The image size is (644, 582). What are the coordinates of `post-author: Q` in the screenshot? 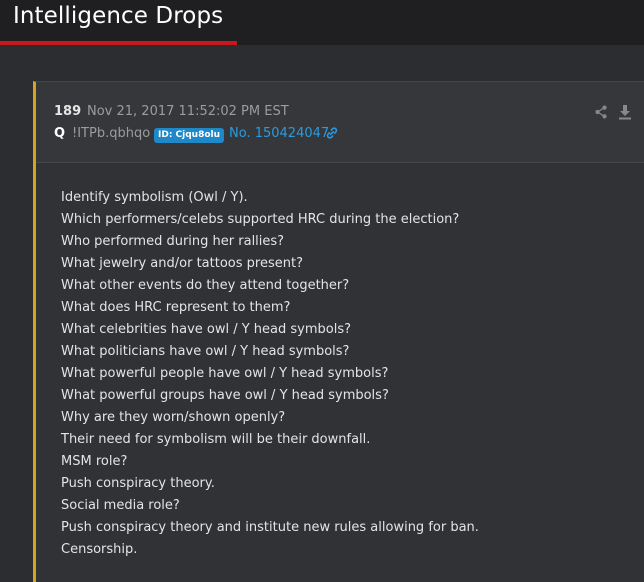 It's located at (60, 133).